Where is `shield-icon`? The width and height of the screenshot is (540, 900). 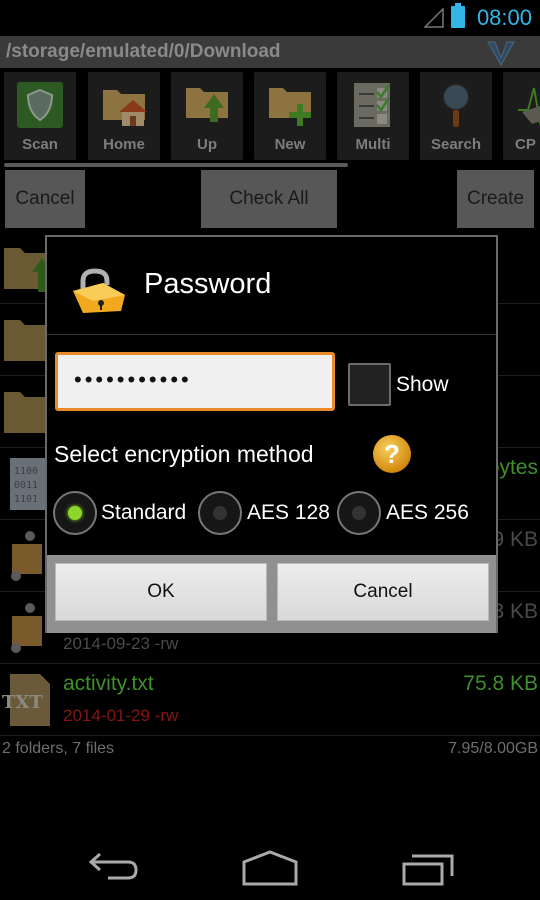
shield-icon is located at coordinates (40, 105).